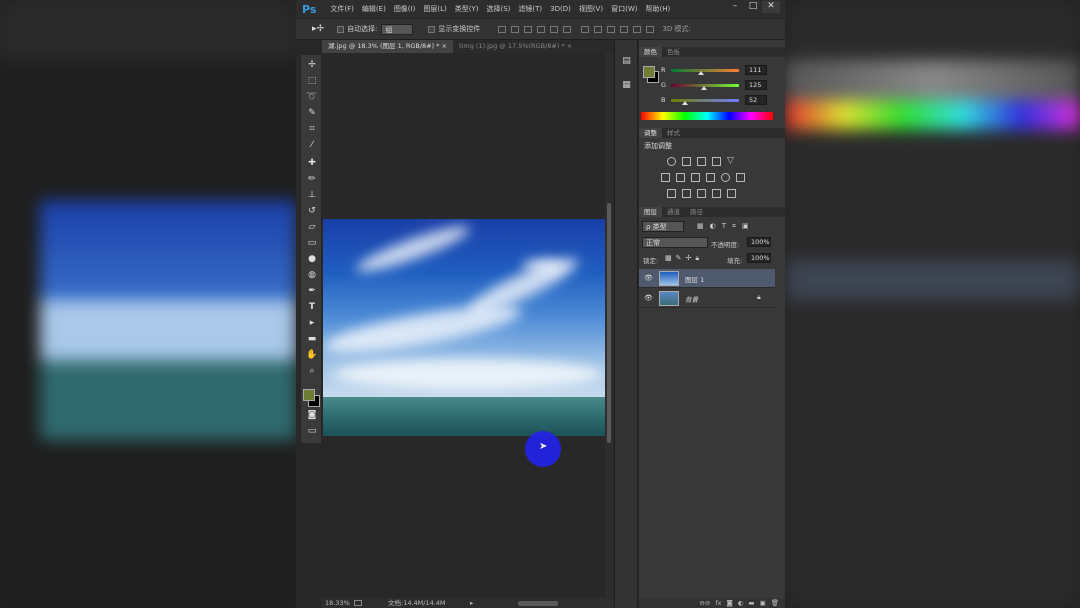  I want to click on color-balance-icon, so click(680, 177).